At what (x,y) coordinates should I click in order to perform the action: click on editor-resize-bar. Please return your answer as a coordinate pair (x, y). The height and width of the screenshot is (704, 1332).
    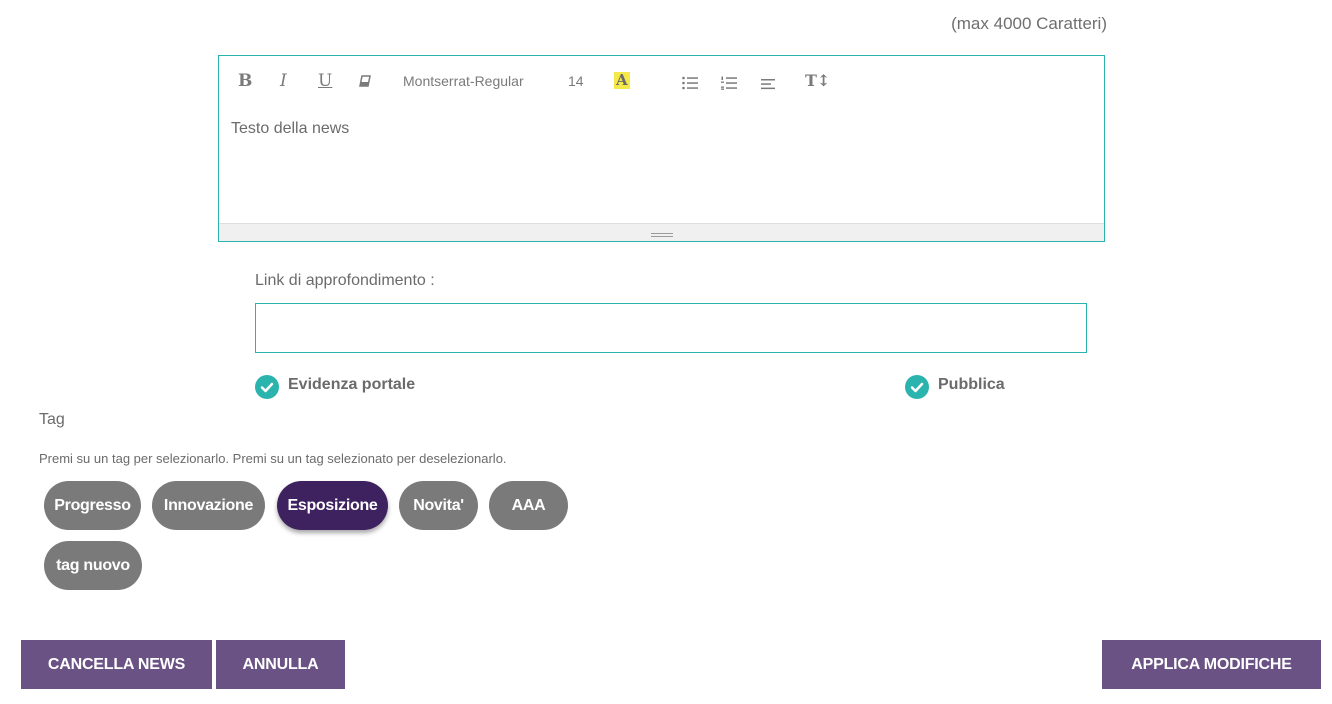
    Looking at the image, I should click on (661, 232).